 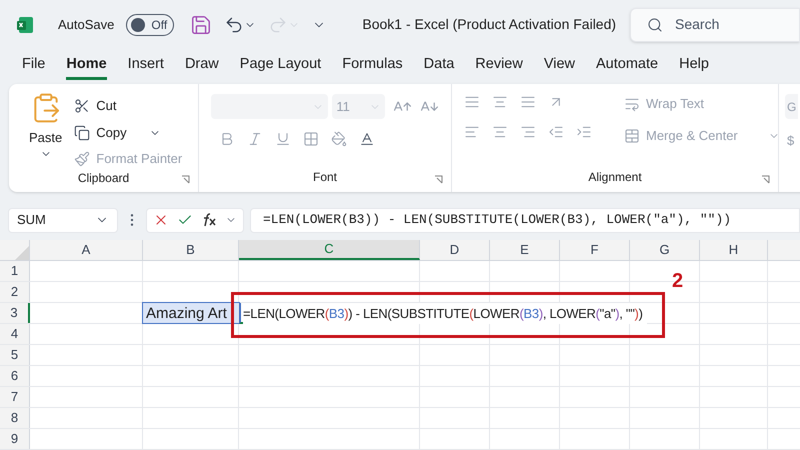 I want to click on row-header: 8, so click(x=15, y=418).